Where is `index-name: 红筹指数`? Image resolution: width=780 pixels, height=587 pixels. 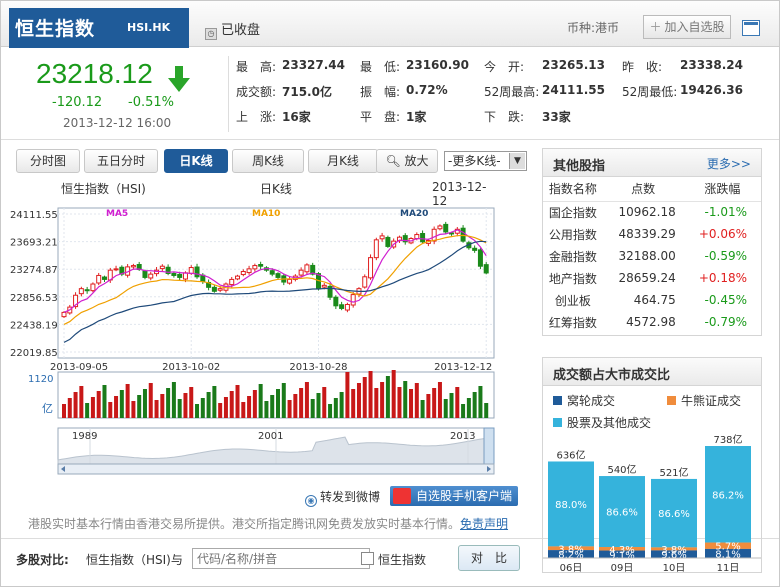 index-name: 红筹指数 is located at coordinates (573, 322).